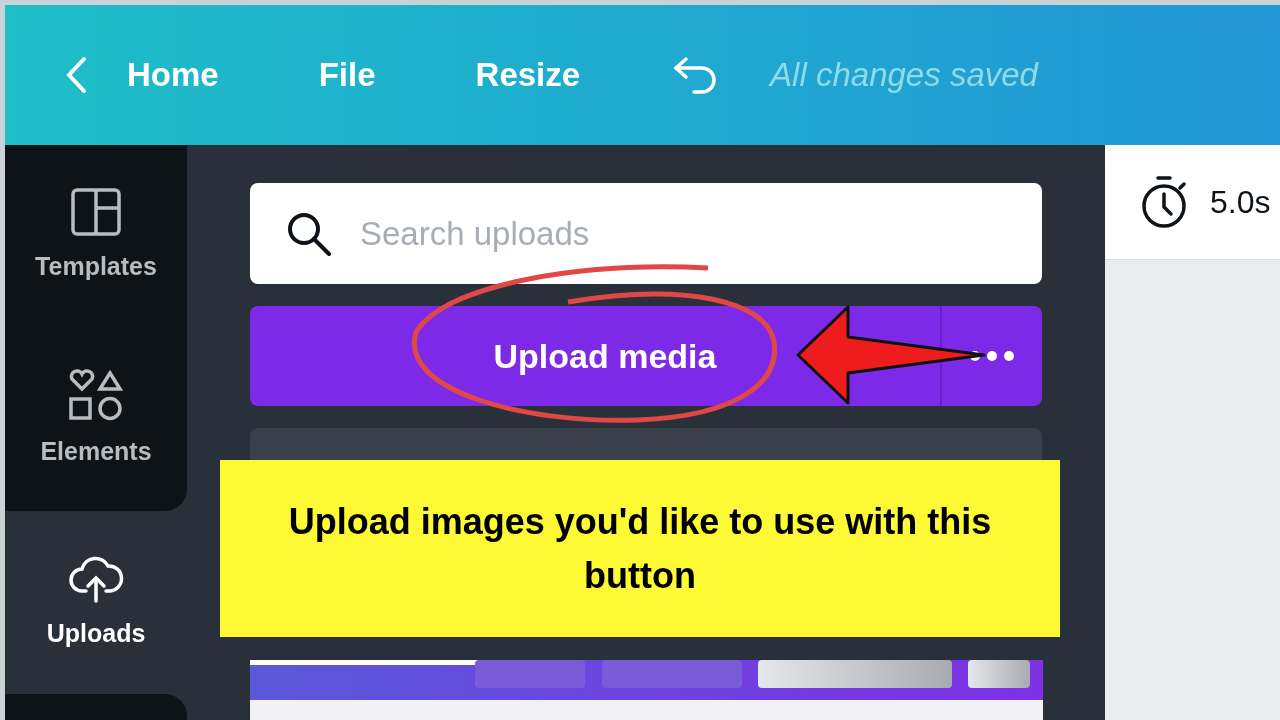 This screenshot has width=1280, height=720. What do you see at coordinates (640, 548) in the screenshot?
I see `callout-text: Upload images you'd like to use with this button` at bounding box center [640, 548].